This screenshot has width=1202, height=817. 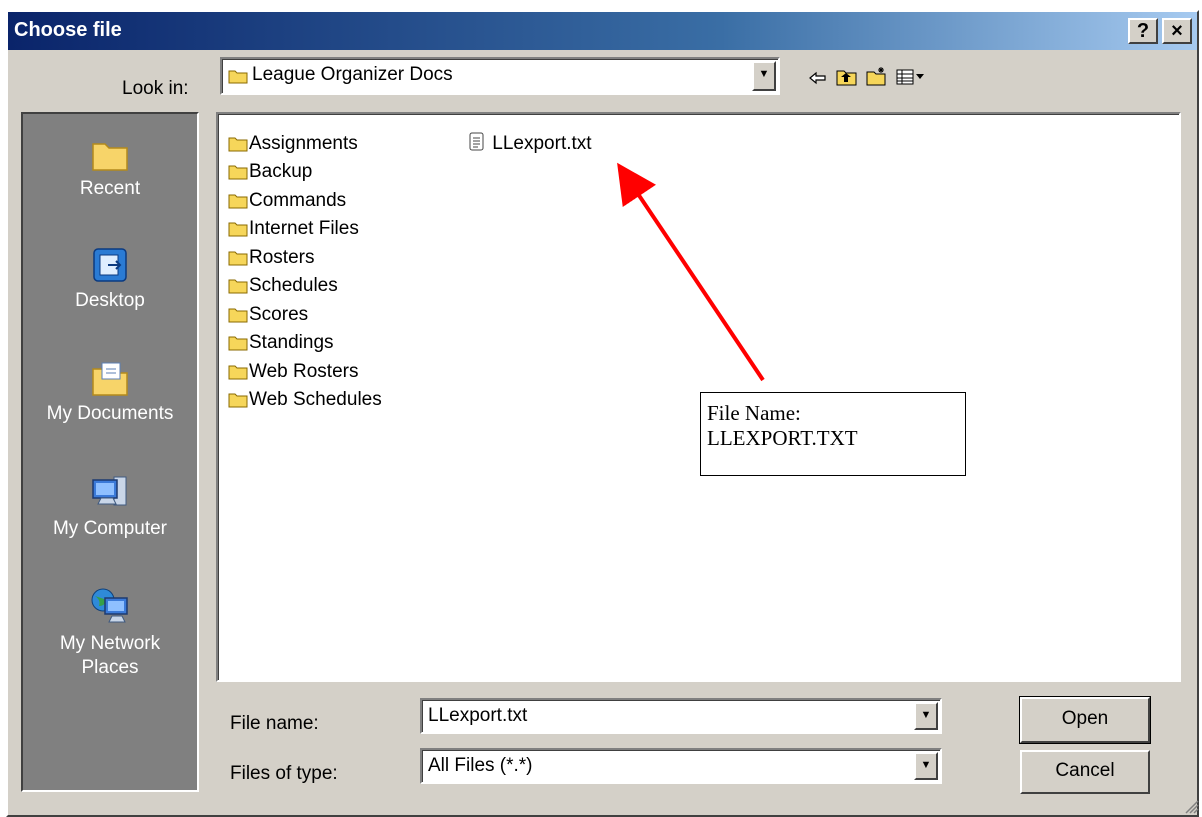 I want to click on desktop-icon, so click(x=110, y=265).